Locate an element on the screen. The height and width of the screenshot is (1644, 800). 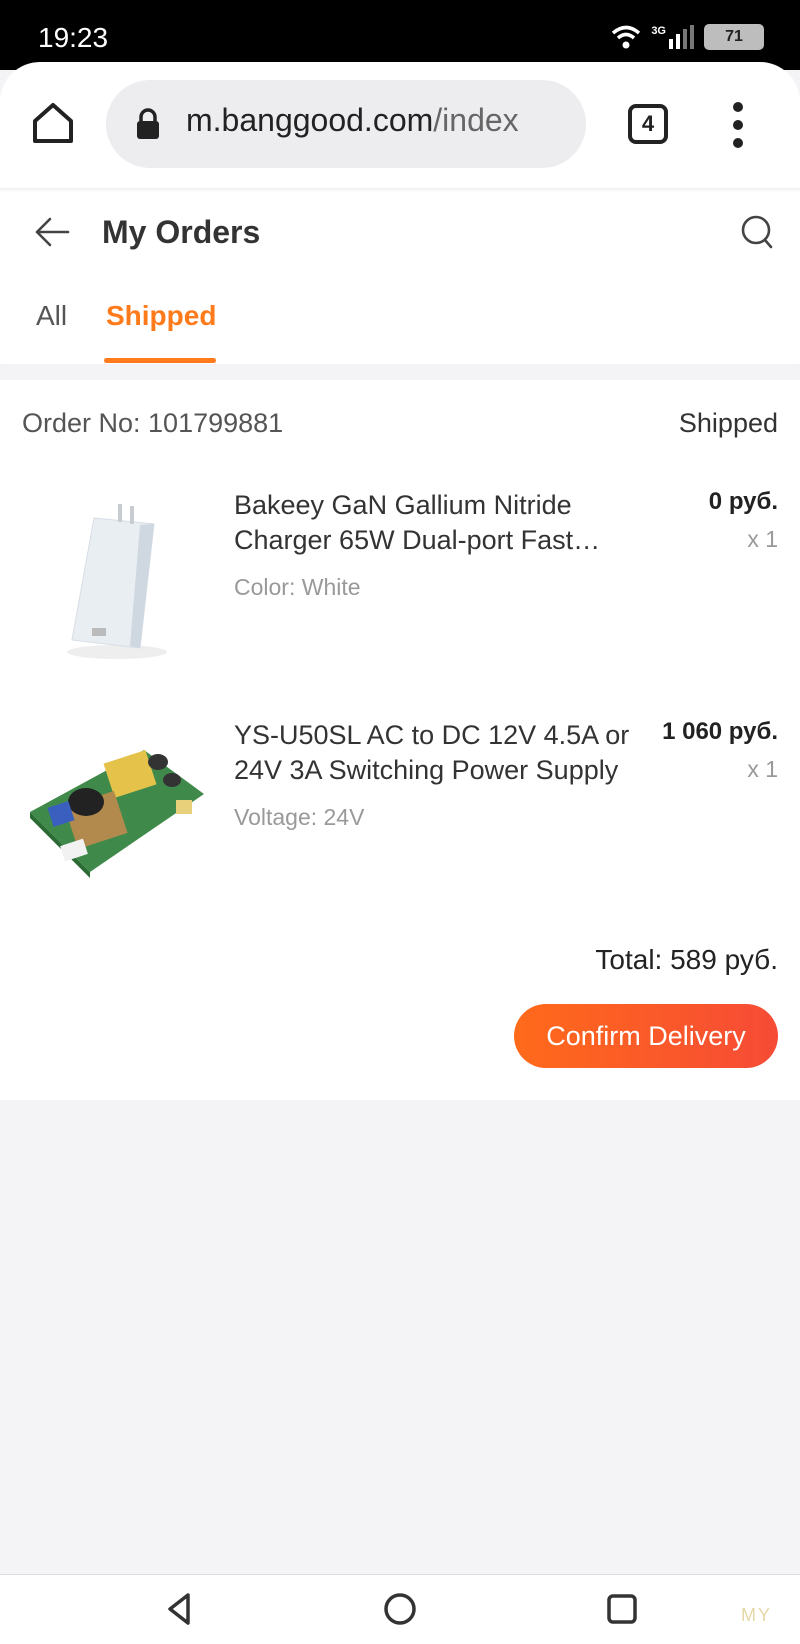
order-status: Shipped is located at coordinates (728, 423).